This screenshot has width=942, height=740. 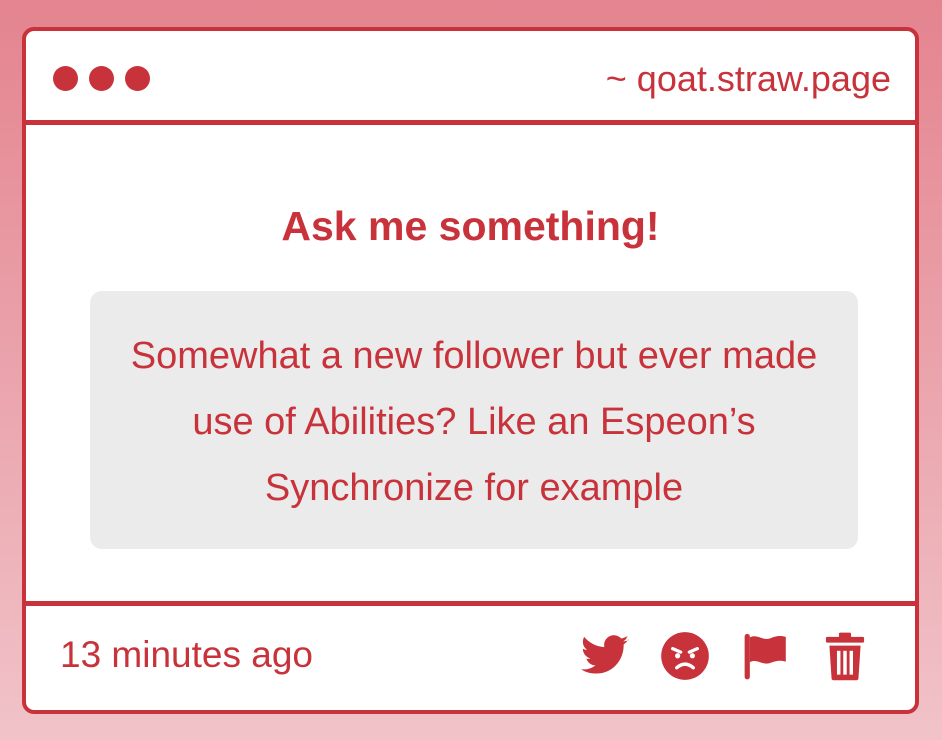 I want to click on trash-icon, so click(x=845, y=656).